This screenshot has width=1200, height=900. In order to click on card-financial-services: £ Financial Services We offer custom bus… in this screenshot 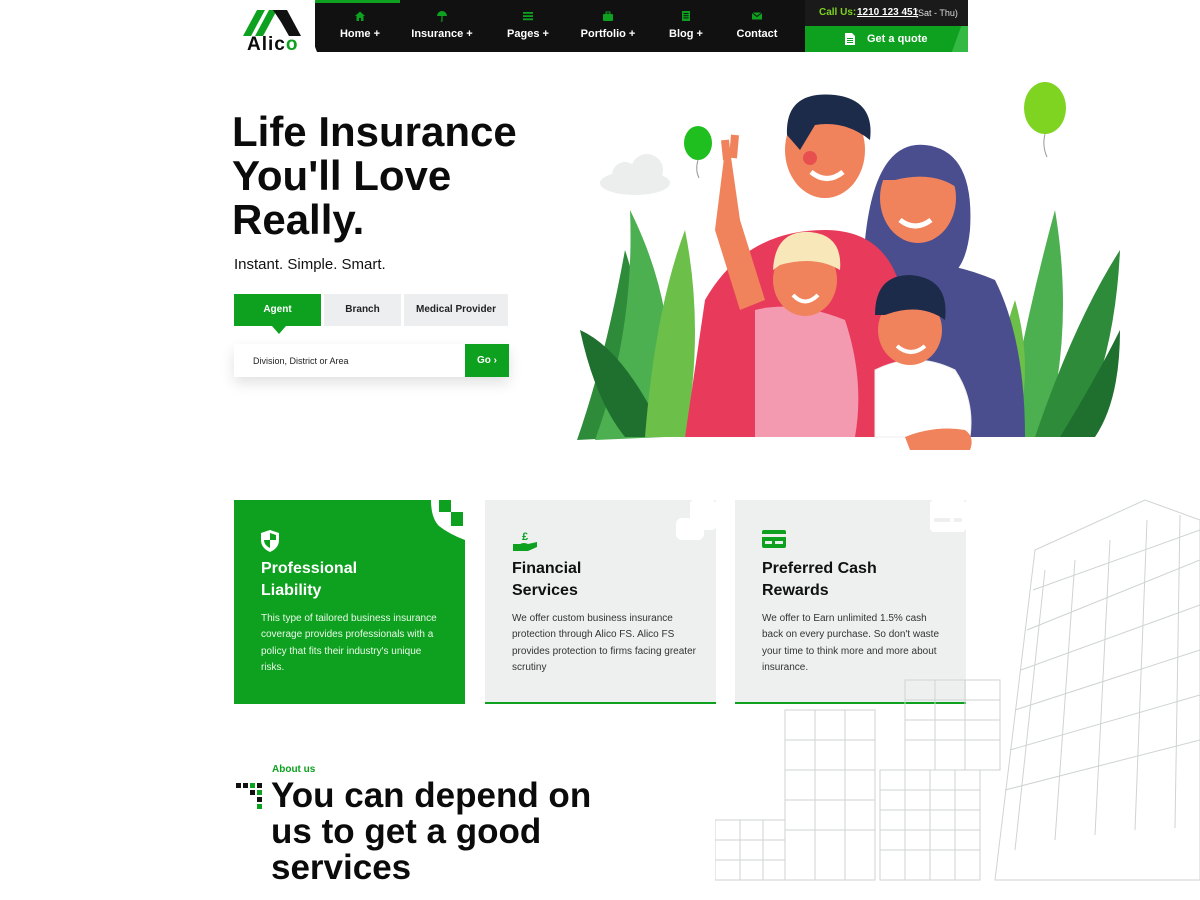, I will do `click(600, 602)`.